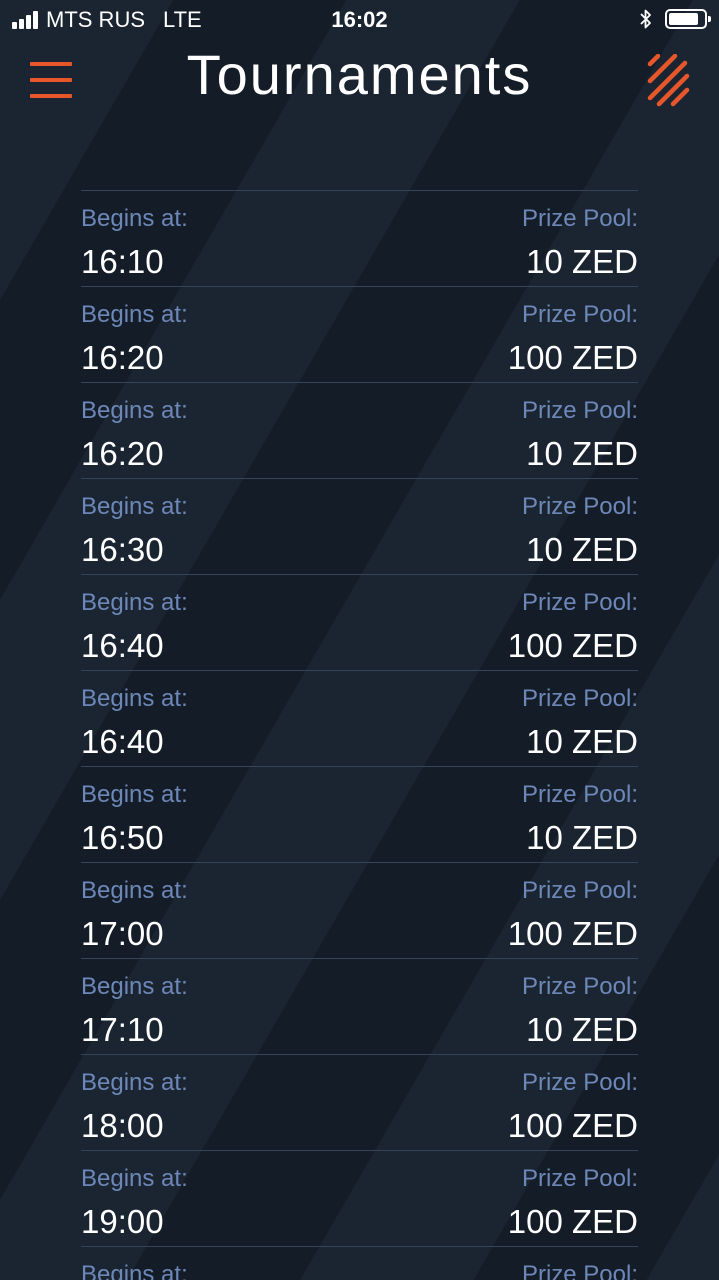  What do you see at coordinates (122, 1221) in the screenshot?
I see `start-time: 19:00` at bounding box center [122, 1221].